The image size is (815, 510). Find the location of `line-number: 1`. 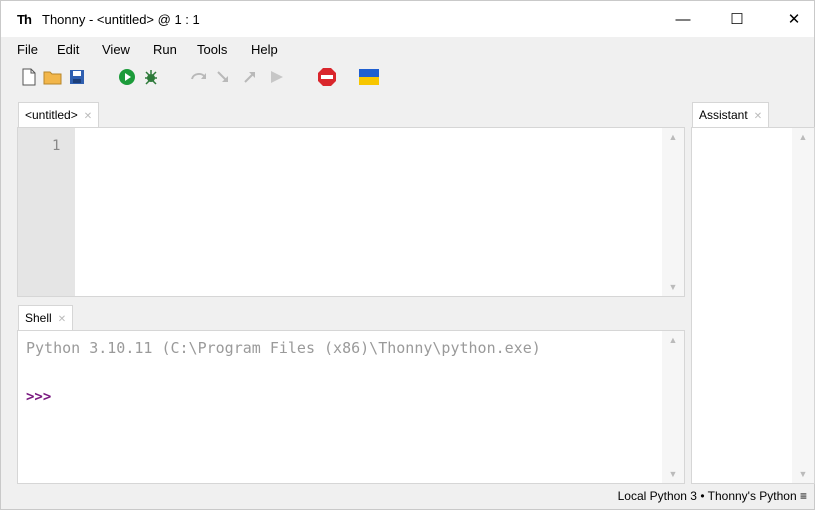

line-number: 1 is located at coordinates (56, 146).